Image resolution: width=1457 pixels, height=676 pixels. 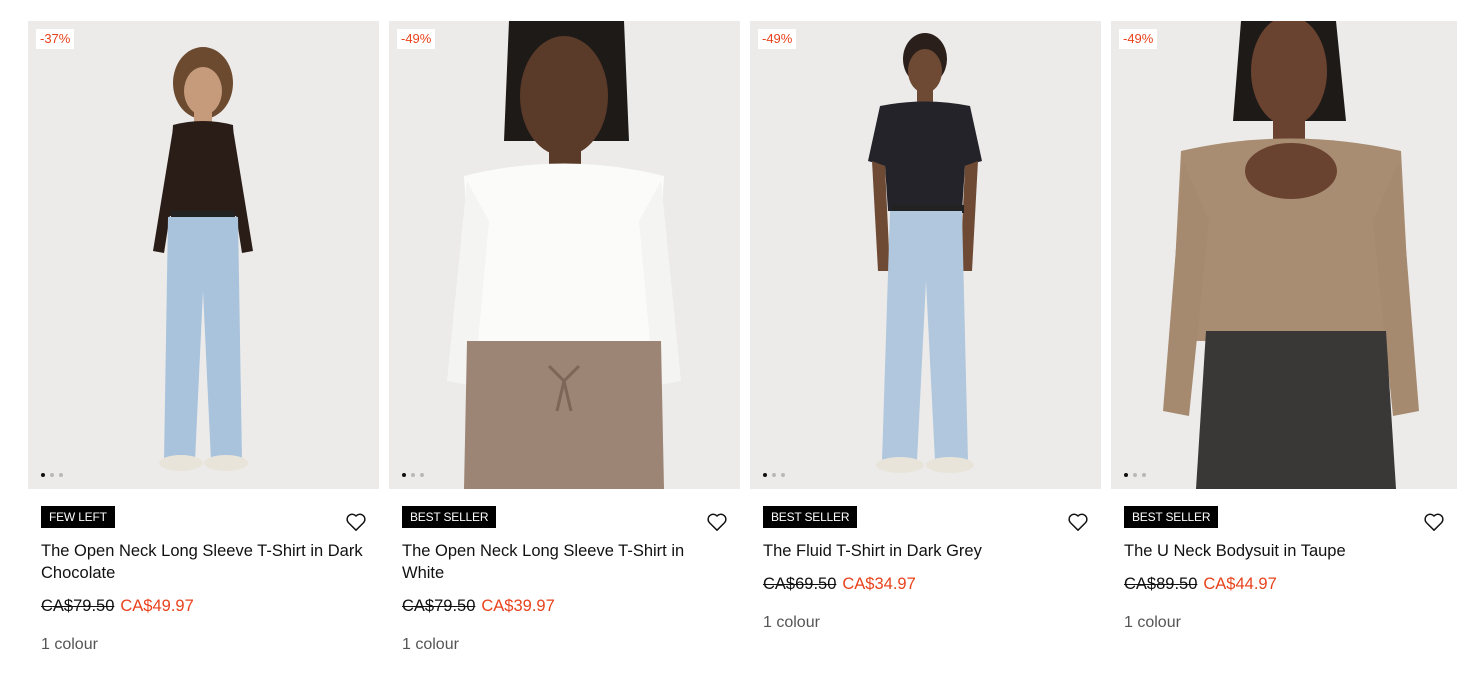 I want to click on price-row: CA$79.50 CA$39.97, so click(x=564, y=606).